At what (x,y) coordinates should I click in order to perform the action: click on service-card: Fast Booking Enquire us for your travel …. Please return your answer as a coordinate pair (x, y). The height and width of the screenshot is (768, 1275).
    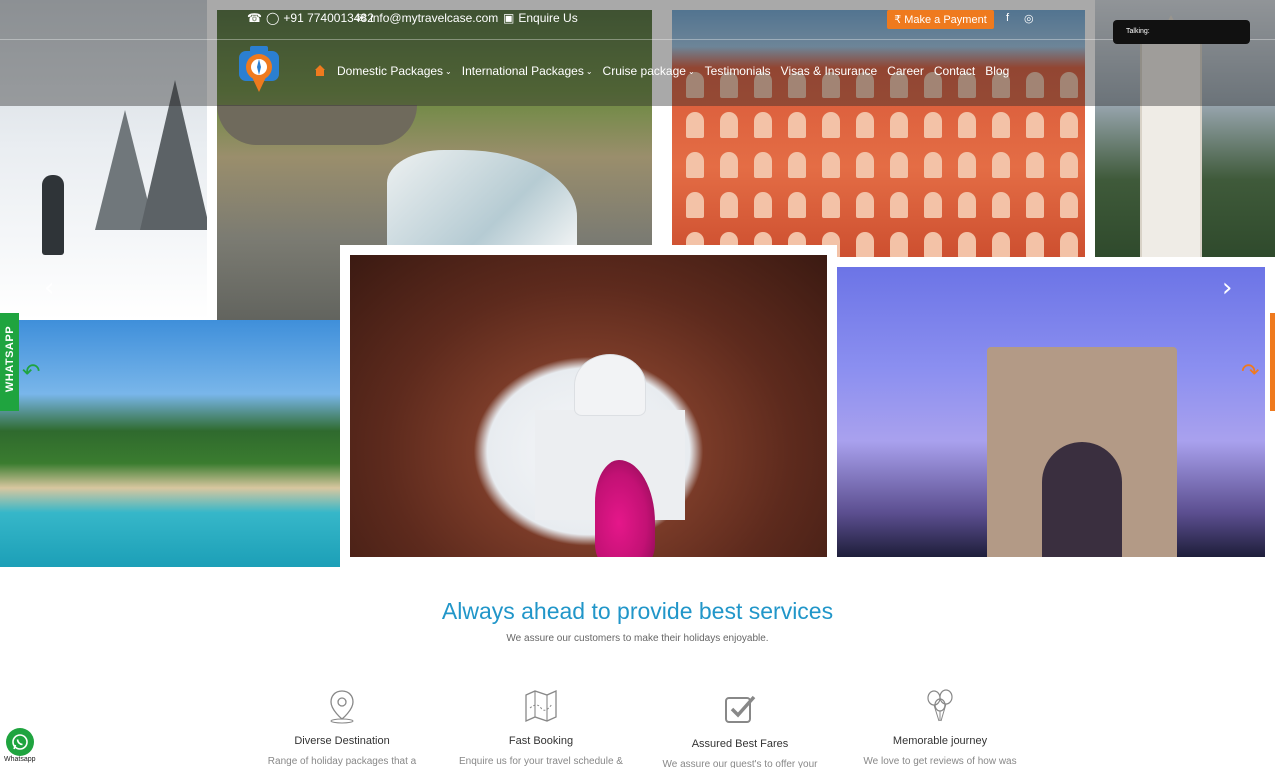
    Looking at the image, I should click on (541, 727).